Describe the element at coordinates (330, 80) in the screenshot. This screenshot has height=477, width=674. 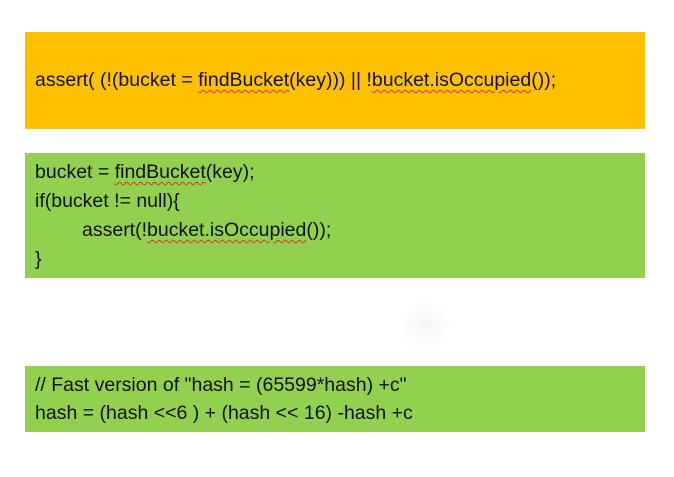
I see `code-text: (key))) || !` at that location.